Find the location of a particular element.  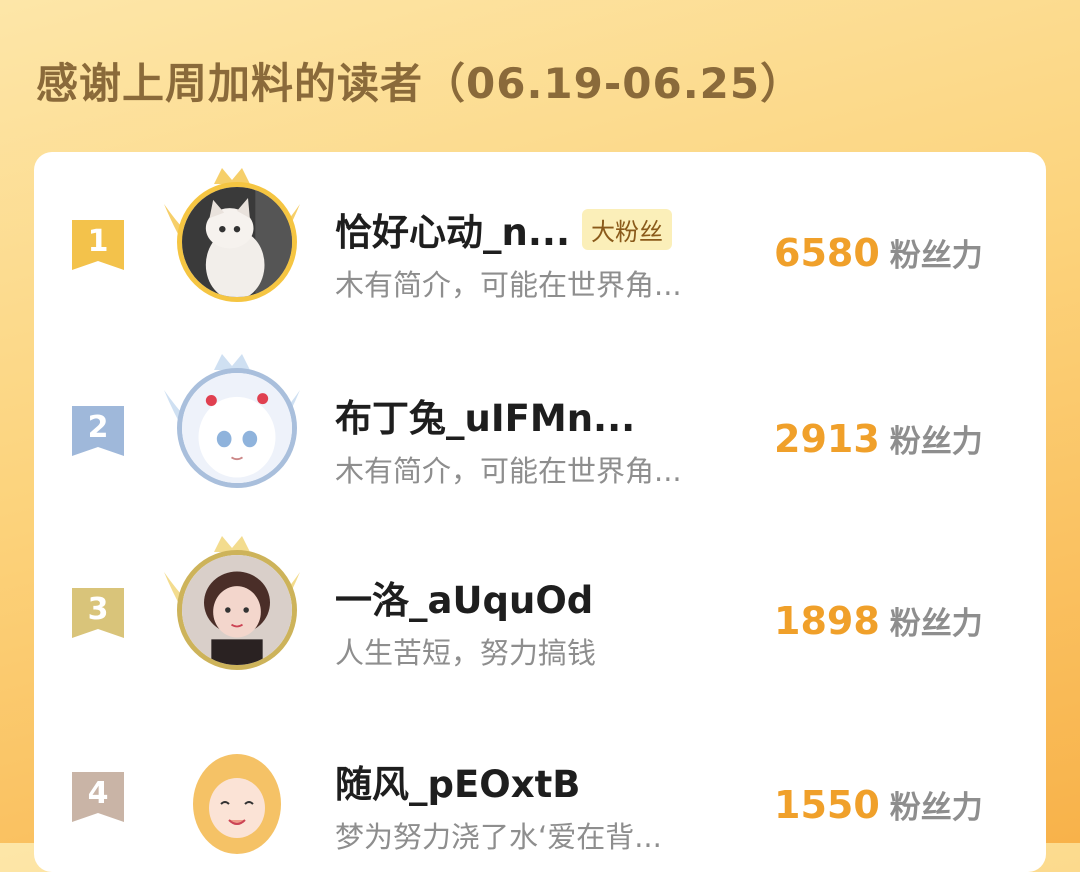

fan-level-badge: 大粉丝 is located at coordinates (627, 229).